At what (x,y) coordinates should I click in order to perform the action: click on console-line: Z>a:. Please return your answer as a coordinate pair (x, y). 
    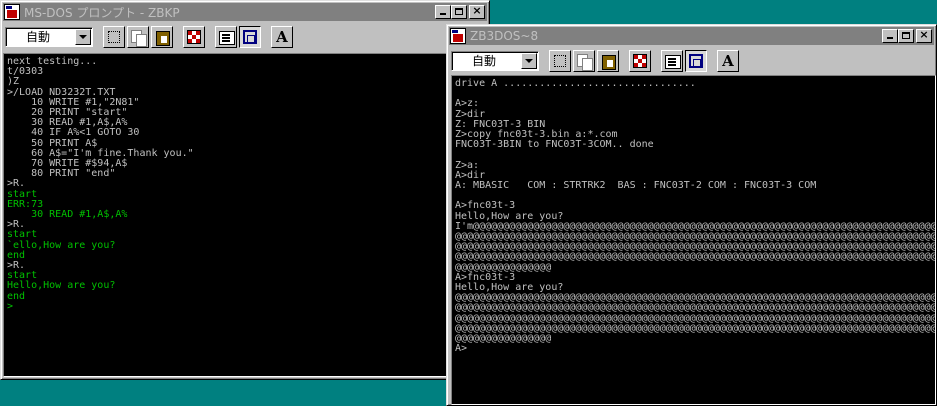
    Looking at the image, I should click on (467, 165).